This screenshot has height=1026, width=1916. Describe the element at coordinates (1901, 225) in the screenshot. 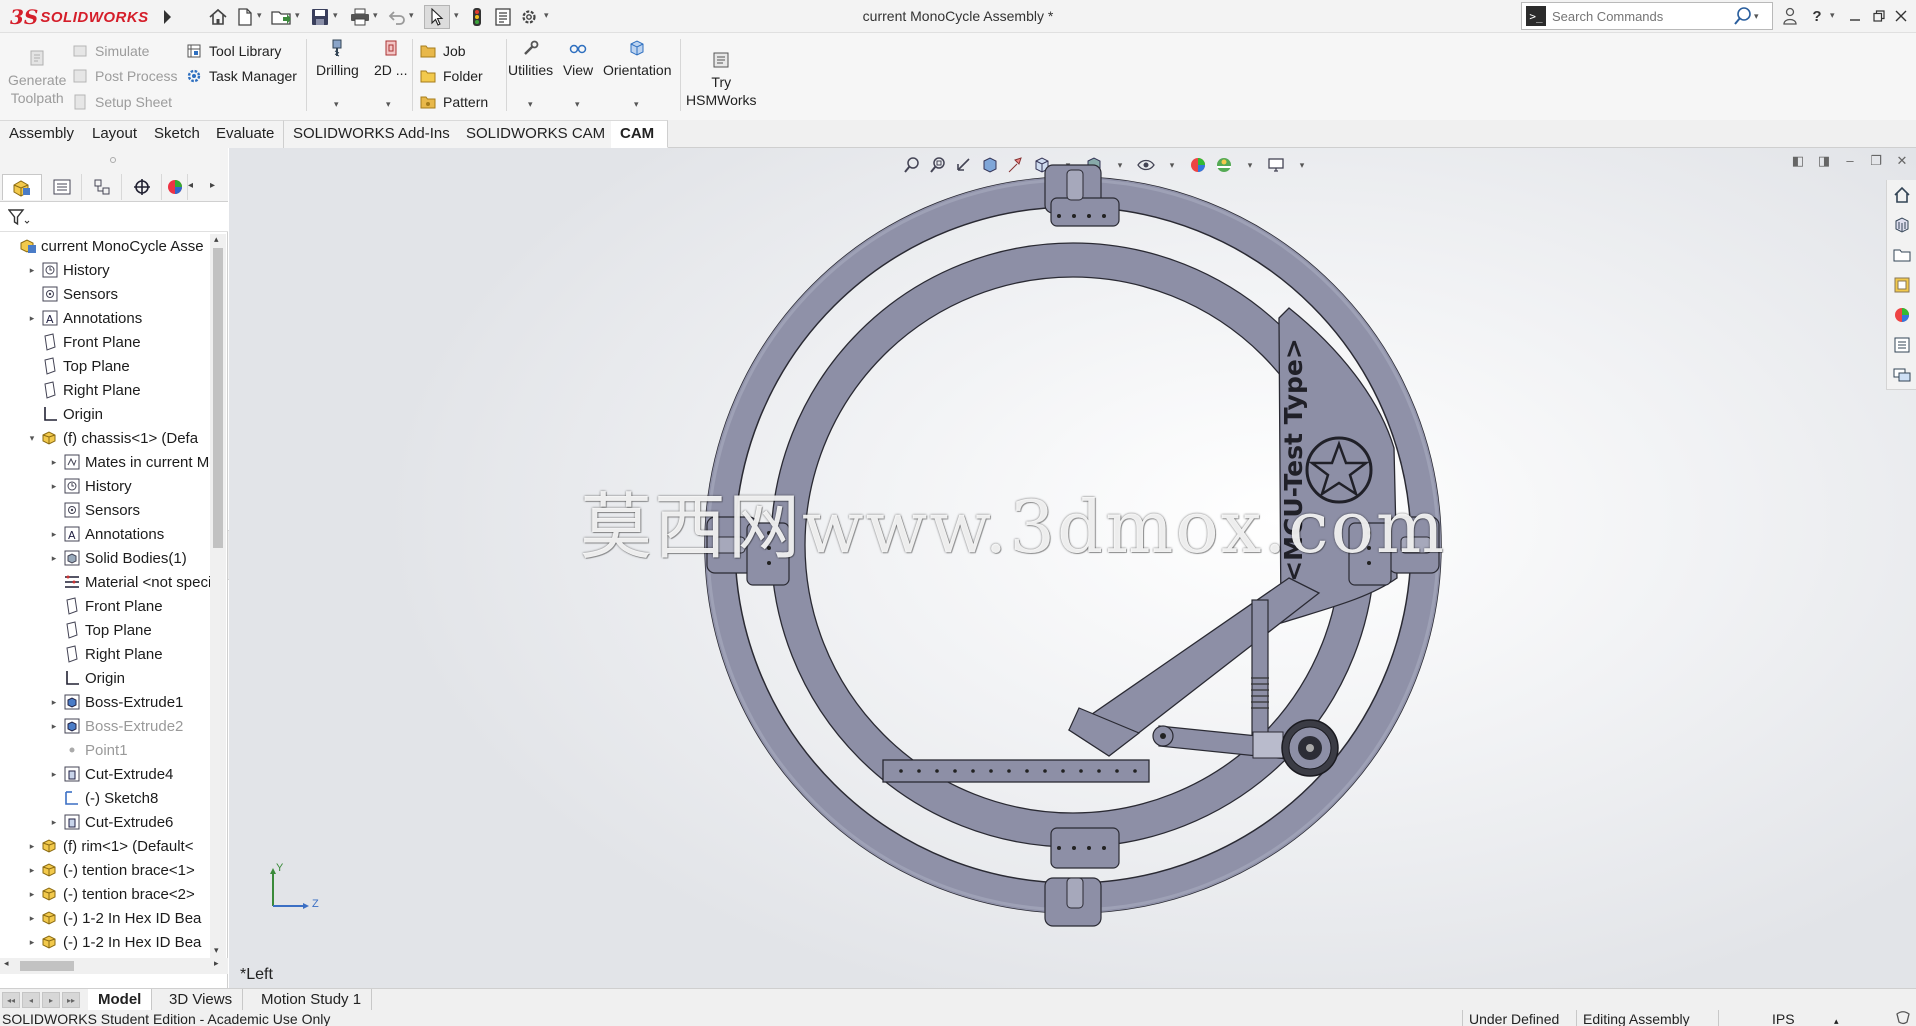

I see `design-library-icon` at that location.